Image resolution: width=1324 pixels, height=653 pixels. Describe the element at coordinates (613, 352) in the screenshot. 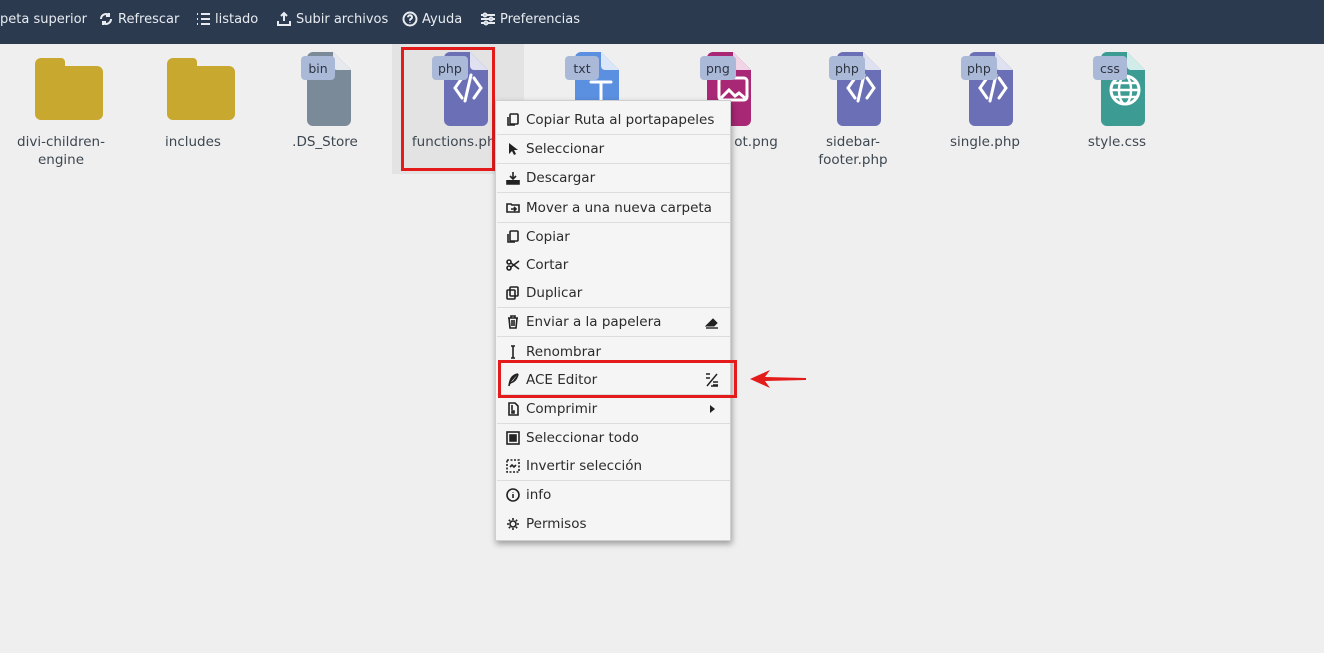

I see `menu-item-rename: Renombrar` at that location.